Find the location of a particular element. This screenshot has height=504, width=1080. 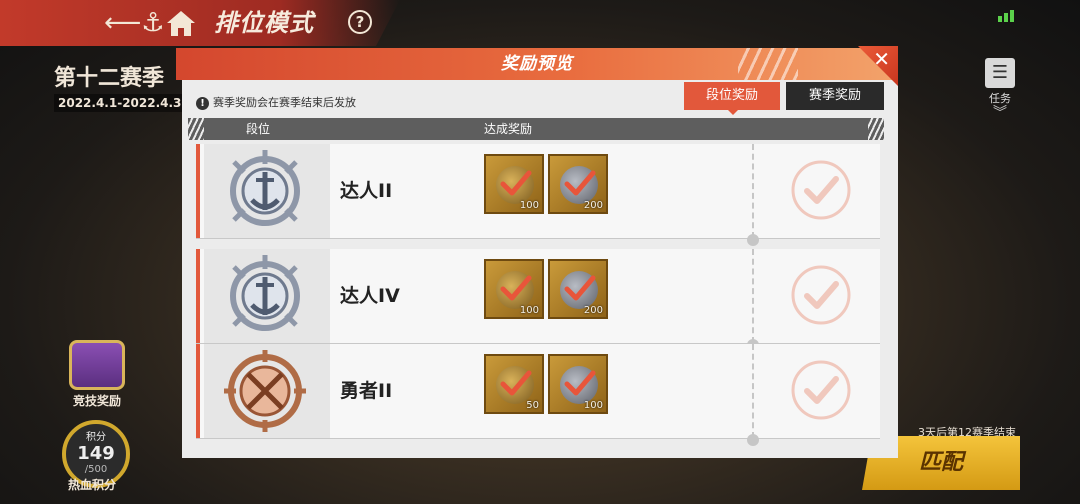

reward-count: 50 is located at coordinates (532, 405).